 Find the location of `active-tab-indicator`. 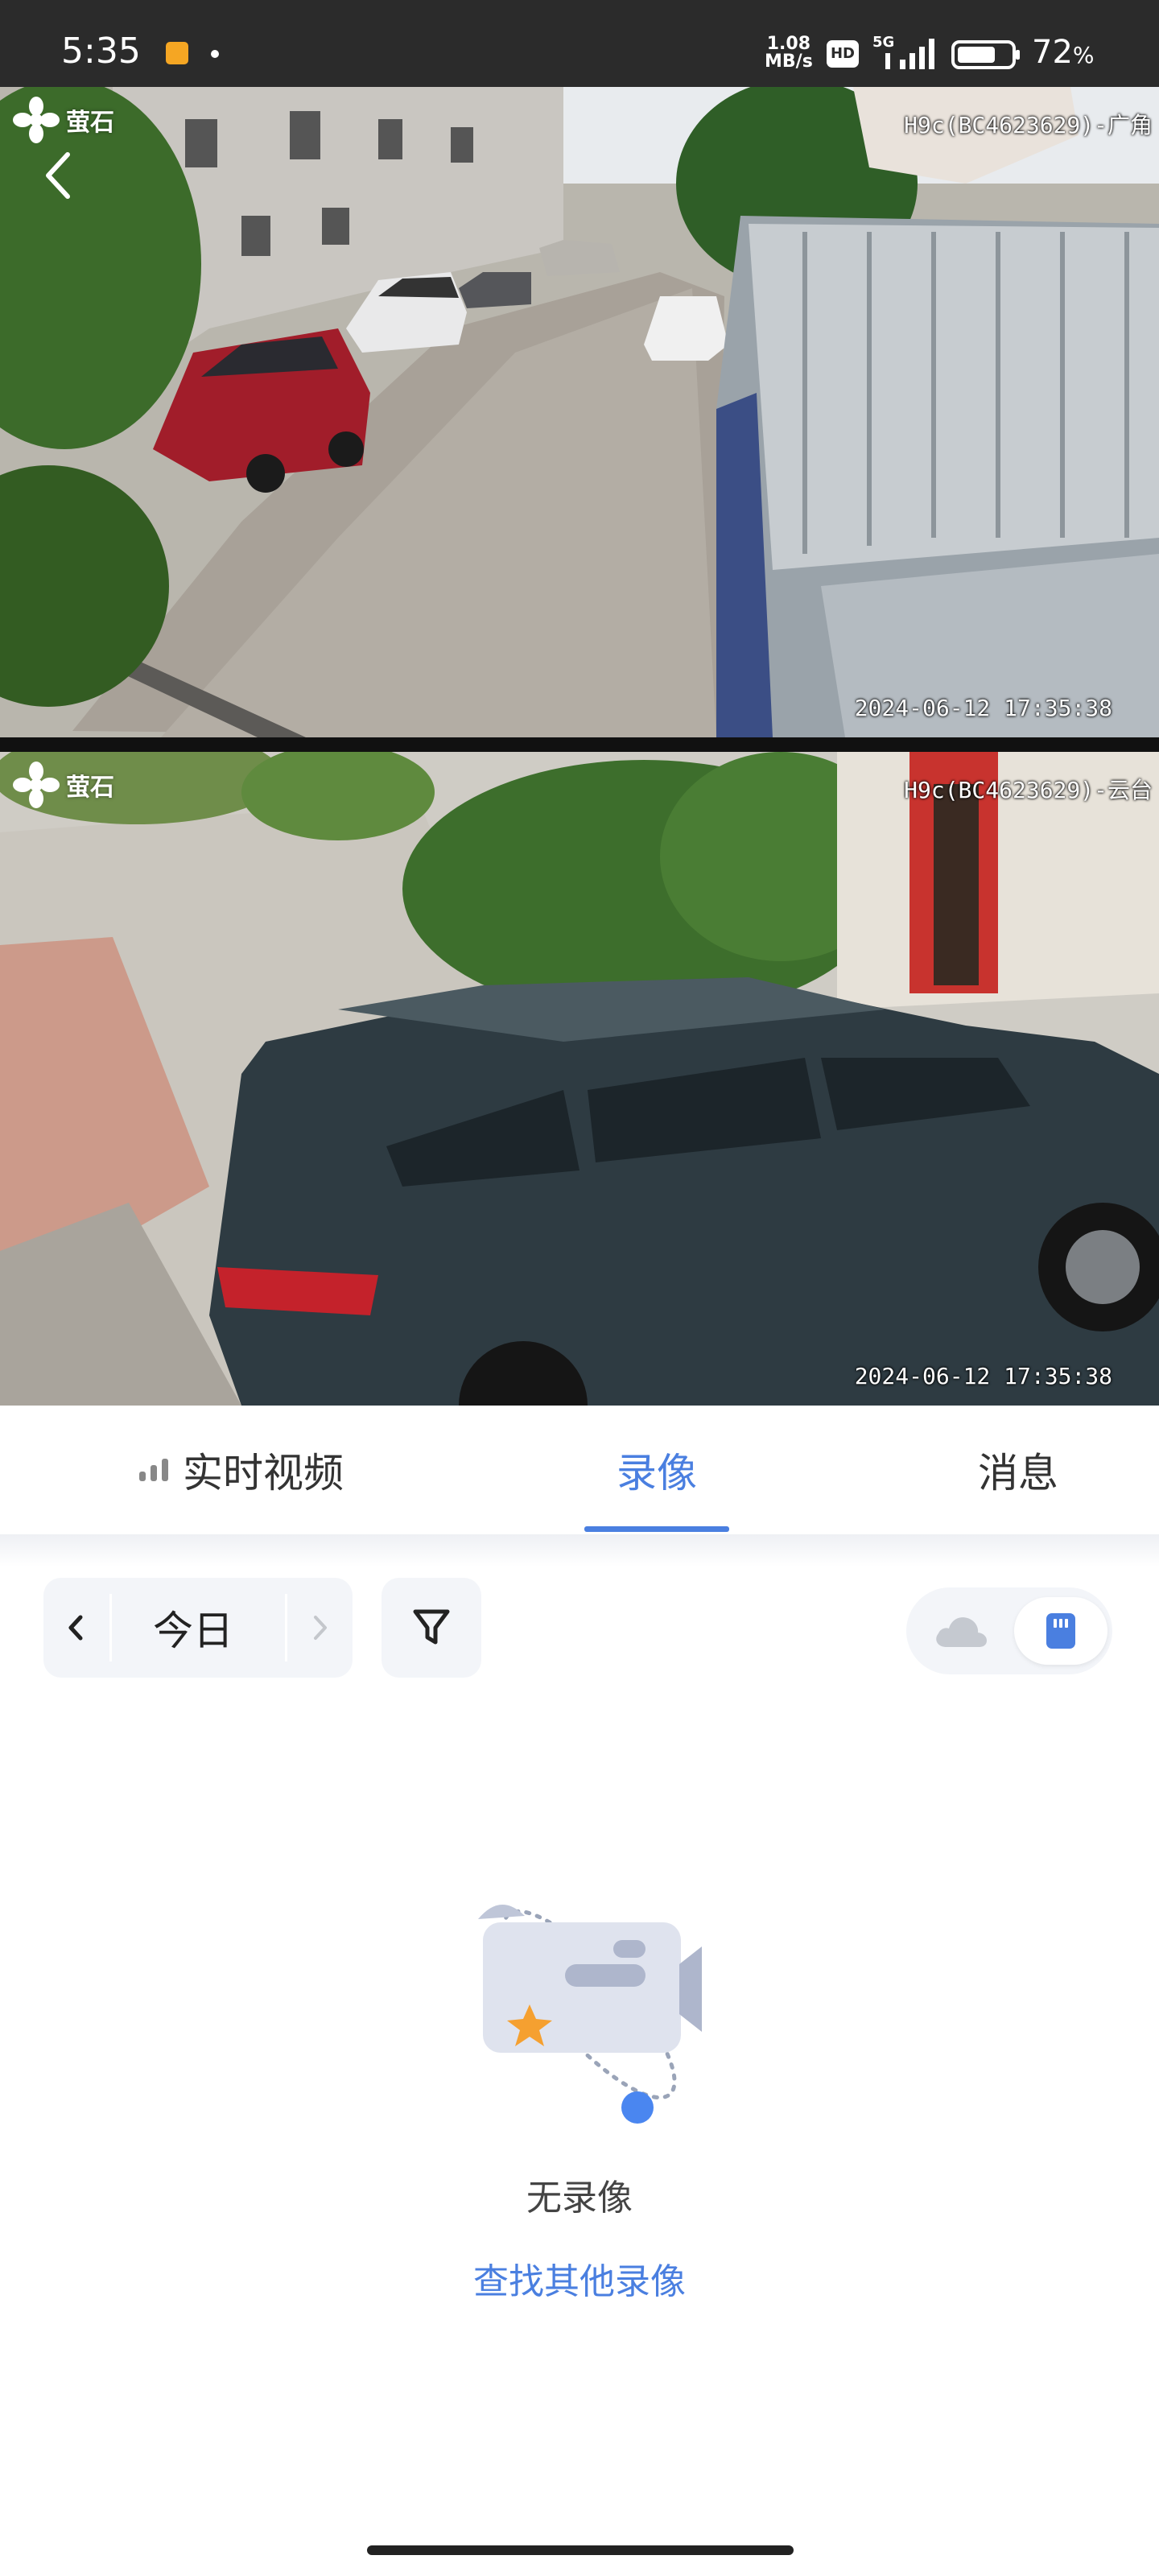

active-tab-indicator is located at coordinates (656, 1529).